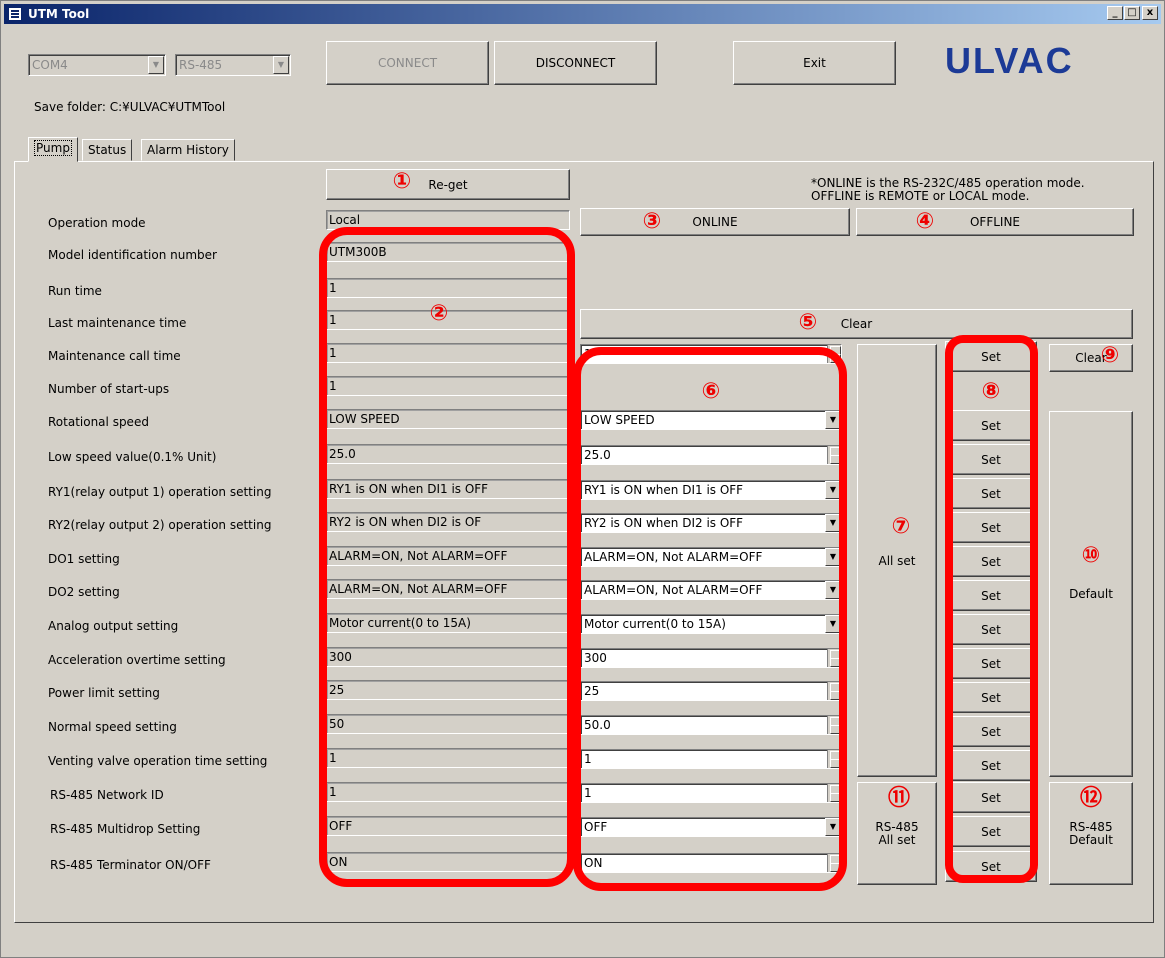  Describe the element at coordinates (711, 691) in the screenshot. I see `row-setting-input: 25` at that location.